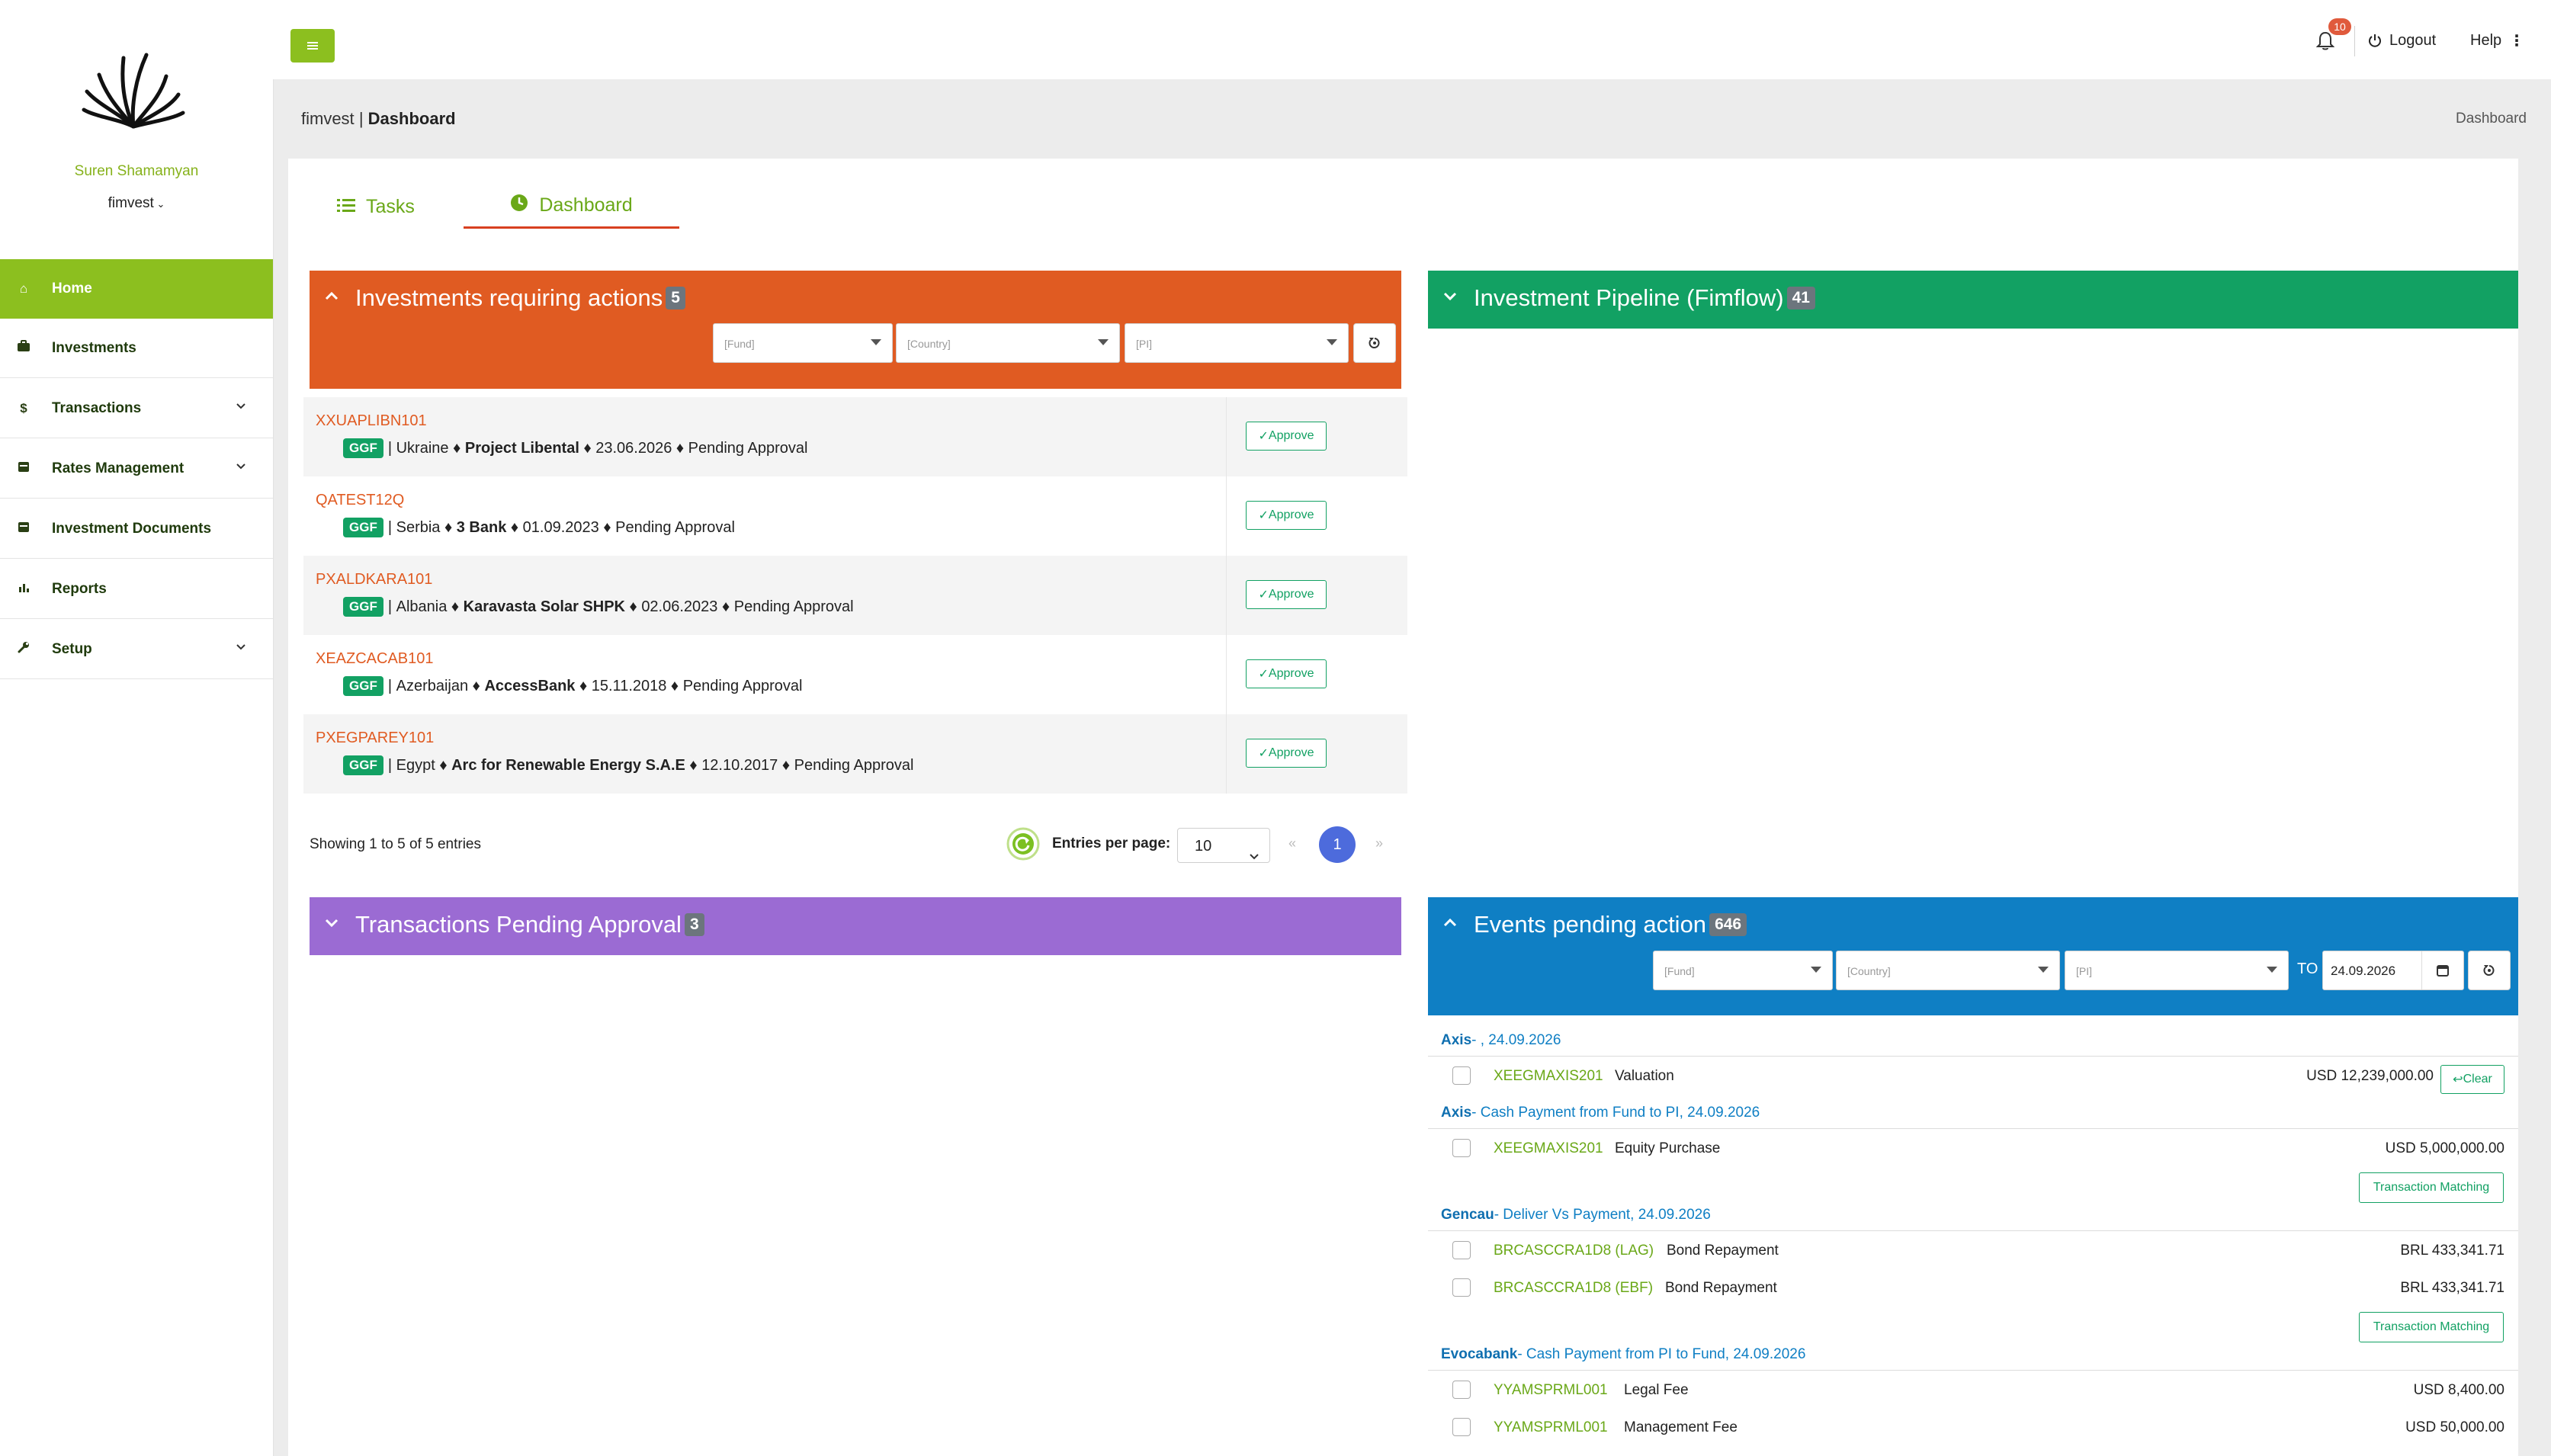 The image size is (2551, 1456). I want to click on event-code-link: BRCASCCRA1D8 (EBF), so click(1573, 1288).